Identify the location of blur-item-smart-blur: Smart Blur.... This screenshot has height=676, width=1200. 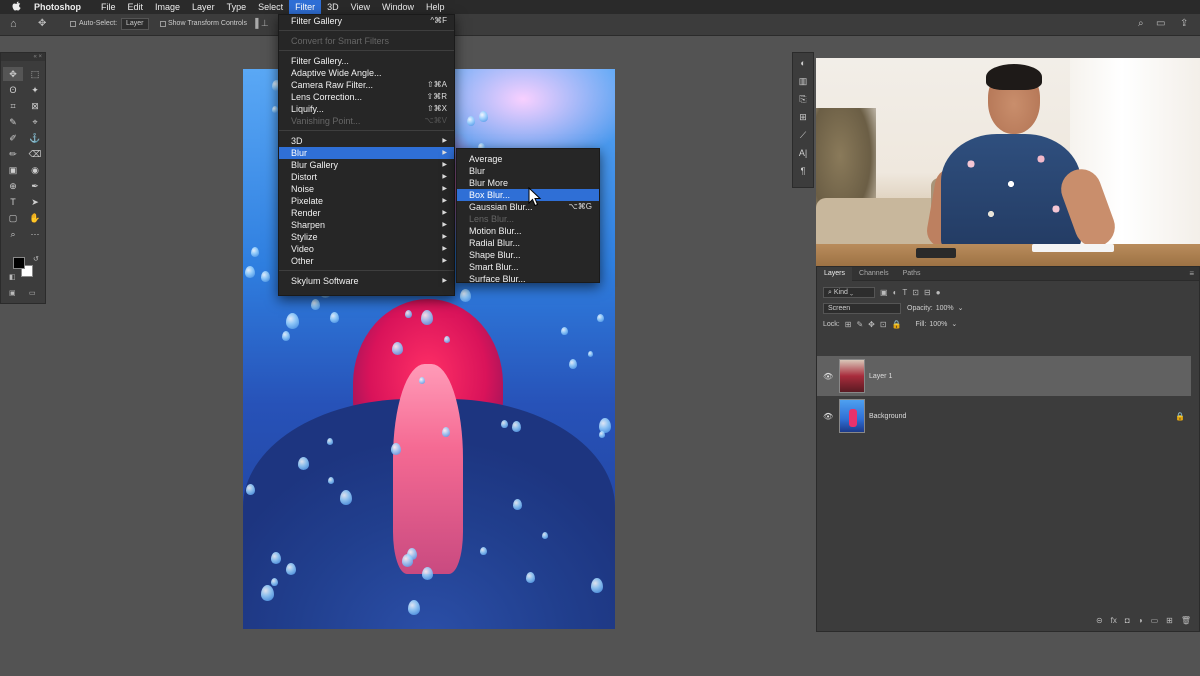
(528, 267).